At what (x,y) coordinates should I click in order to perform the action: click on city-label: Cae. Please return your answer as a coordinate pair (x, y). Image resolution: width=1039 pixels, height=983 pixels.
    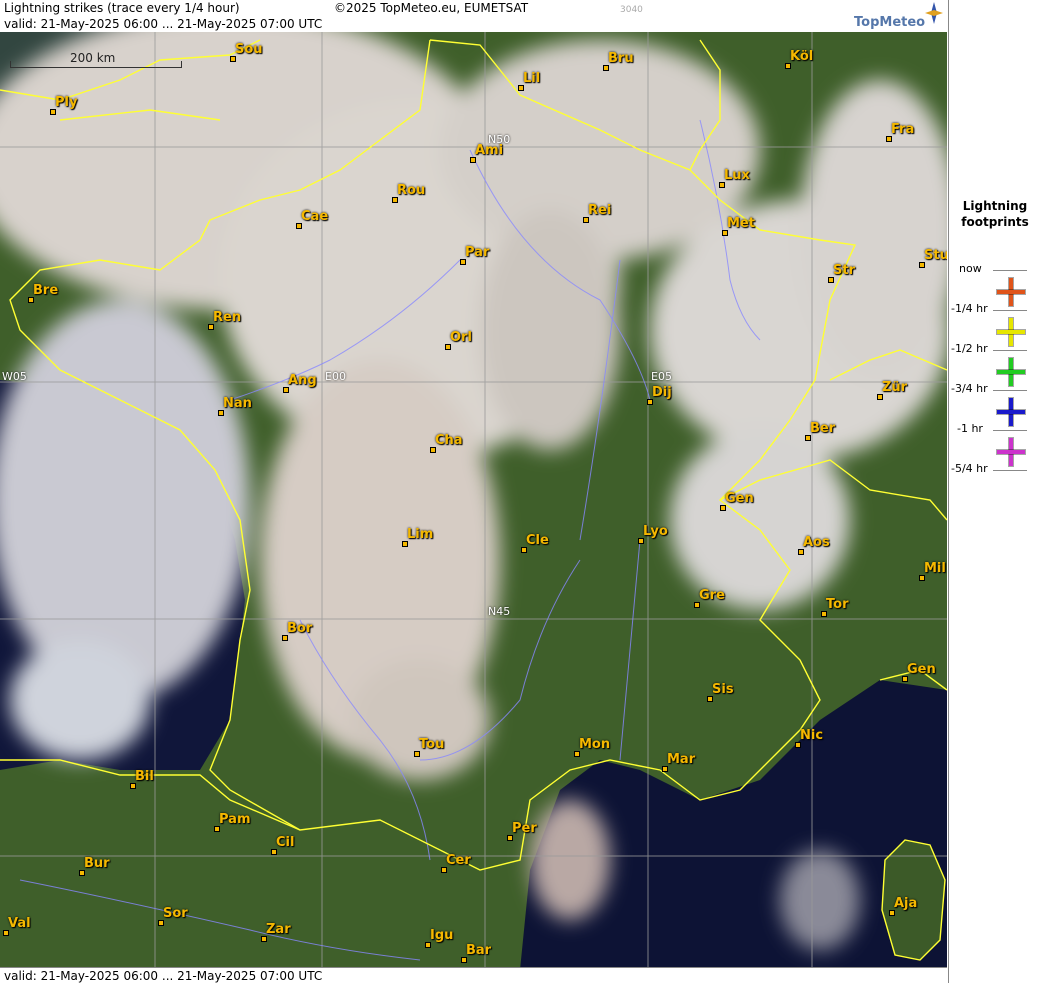
    Looking at the image, I should click on (312, 219).